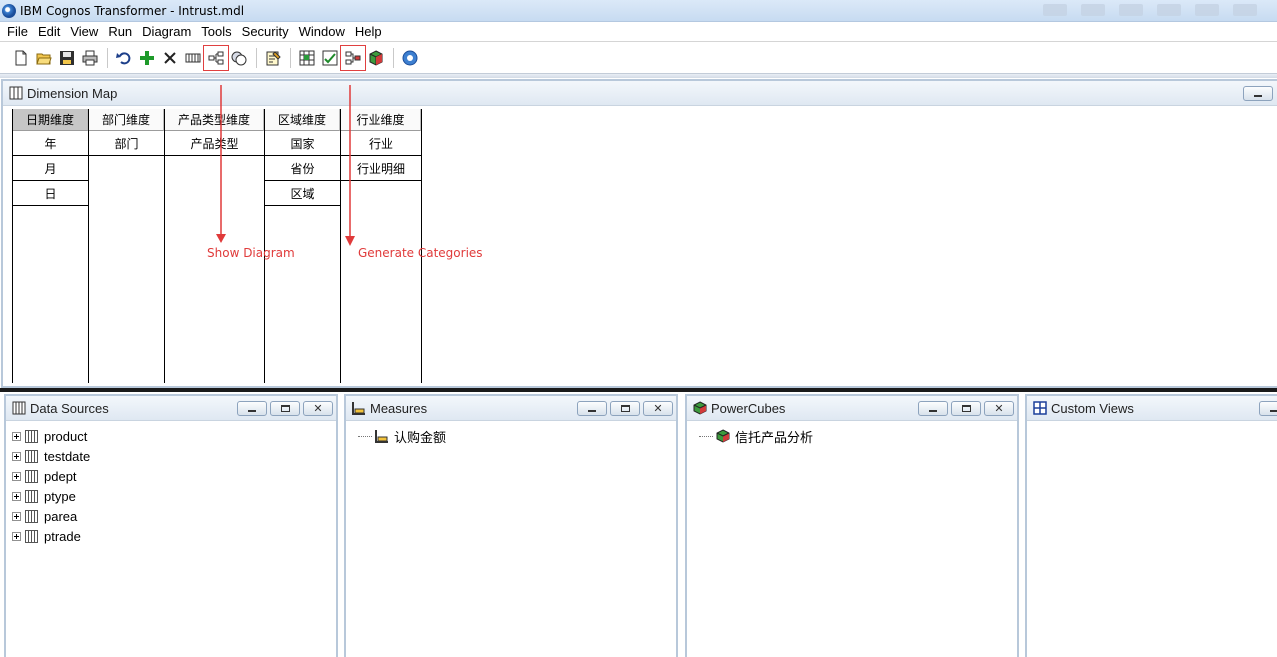 The width and height of the screenshot is (1277, 657). Describe the element at coordinates (19, 408) in the screenshot. I see `data-source-icon` at that location.